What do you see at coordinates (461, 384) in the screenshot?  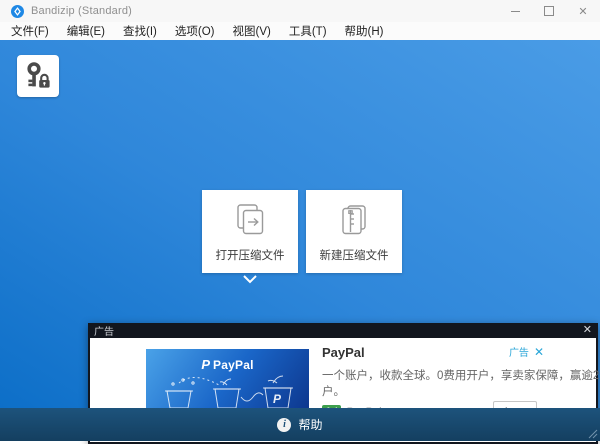 I see `ad-description: 一个账户，收款全球。0费用开户，享卖家保障，赢逾2亿用户。` at bounding box center [461, 384].